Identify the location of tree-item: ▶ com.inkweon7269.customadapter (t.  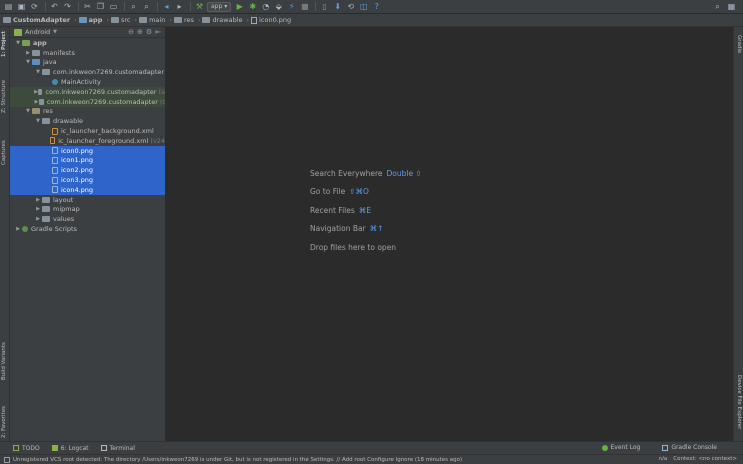
(87, 101).